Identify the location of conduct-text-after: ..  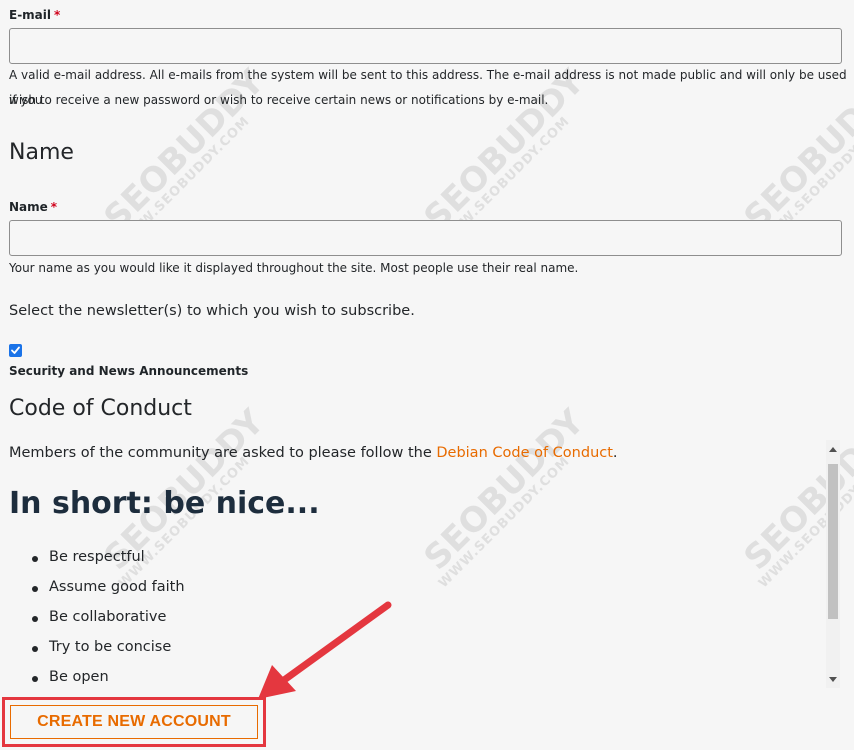
(615, 453).